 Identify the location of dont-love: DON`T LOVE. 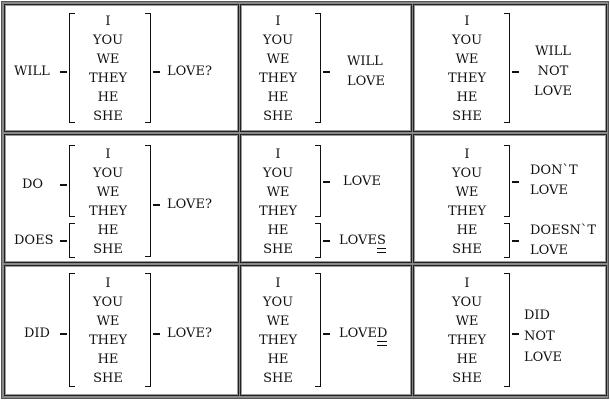
(554, 180).